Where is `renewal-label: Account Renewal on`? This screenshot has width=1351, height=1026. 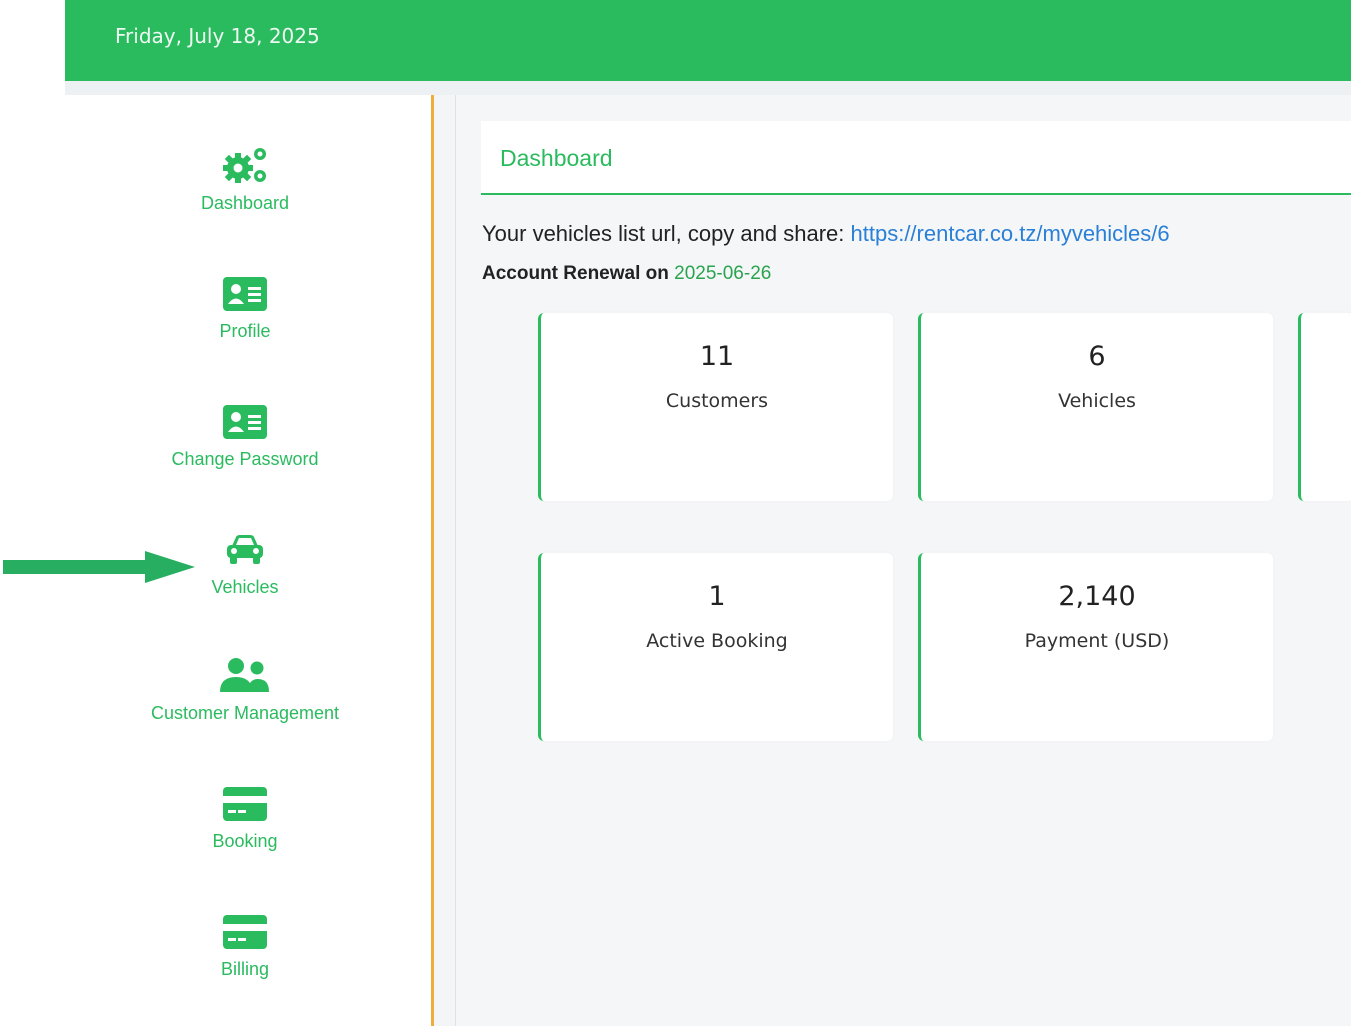 renewal-label: Account Renewal on is located at coordinates (575, 273).